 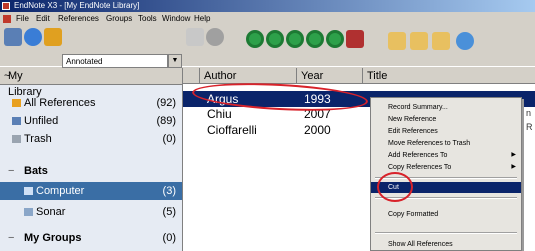 I want to click on help-icon, so click(x=465, y=41).